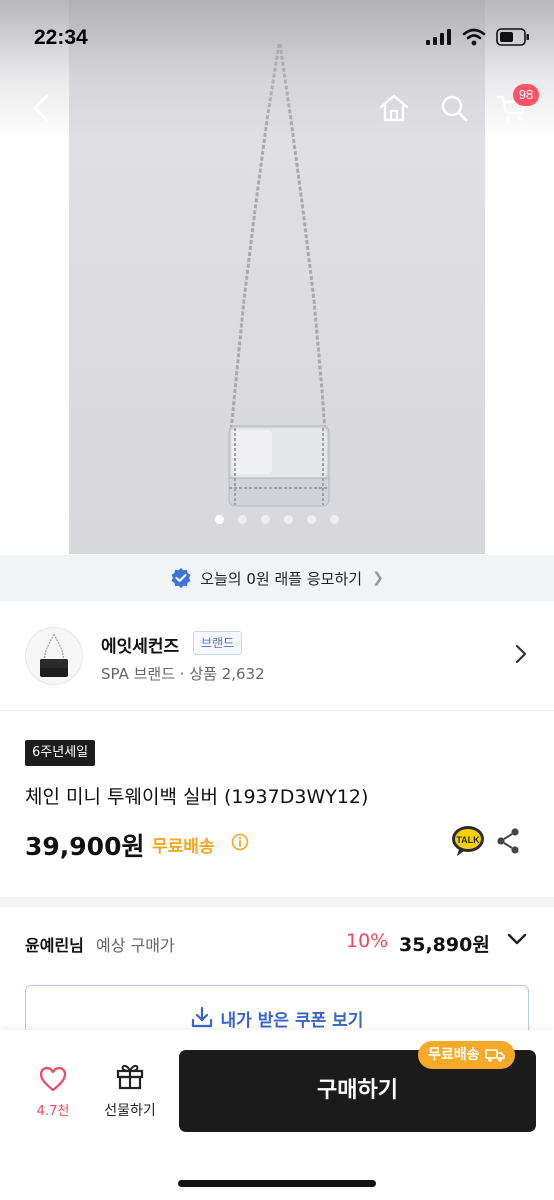 The width and height of the screenshot is (554, 1200). I want to click on brand-logo, so click(54, 656).